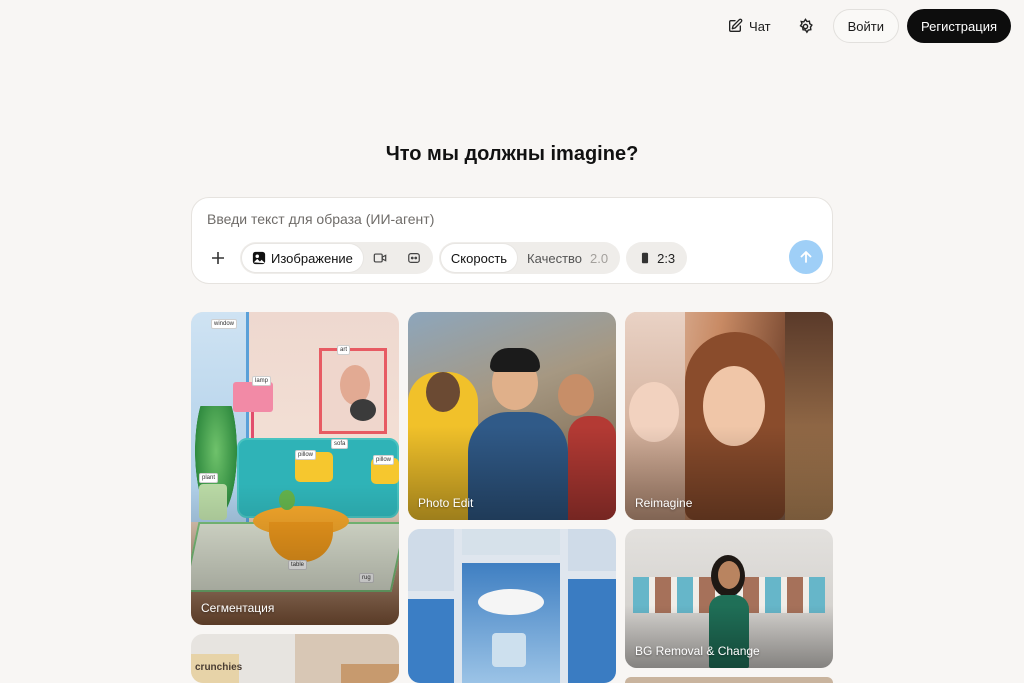  I want to click on settings-button, so click(806, 26).